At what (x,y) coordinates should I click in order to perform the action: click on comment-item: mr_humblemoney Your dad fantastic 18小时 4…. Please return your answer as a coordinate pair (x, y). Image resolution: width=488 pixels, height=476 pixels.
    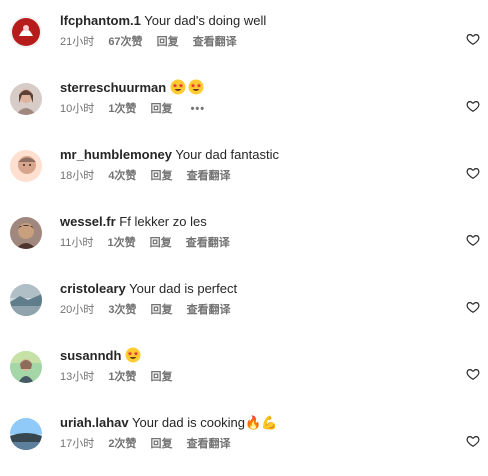
    Looking at the image, I should click on (244, 174).